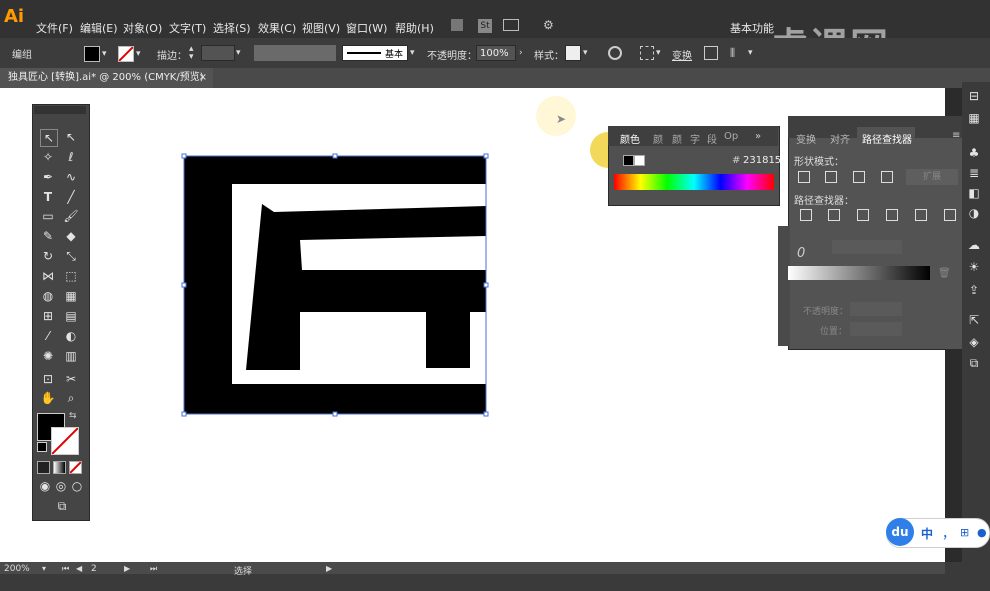 Image resolution: width=990 pixels, height=591 pixels. What do you see at coordinates (203, 78) in the screenshot?
I see `close-icon: ×` at bounding box center [203, 78].